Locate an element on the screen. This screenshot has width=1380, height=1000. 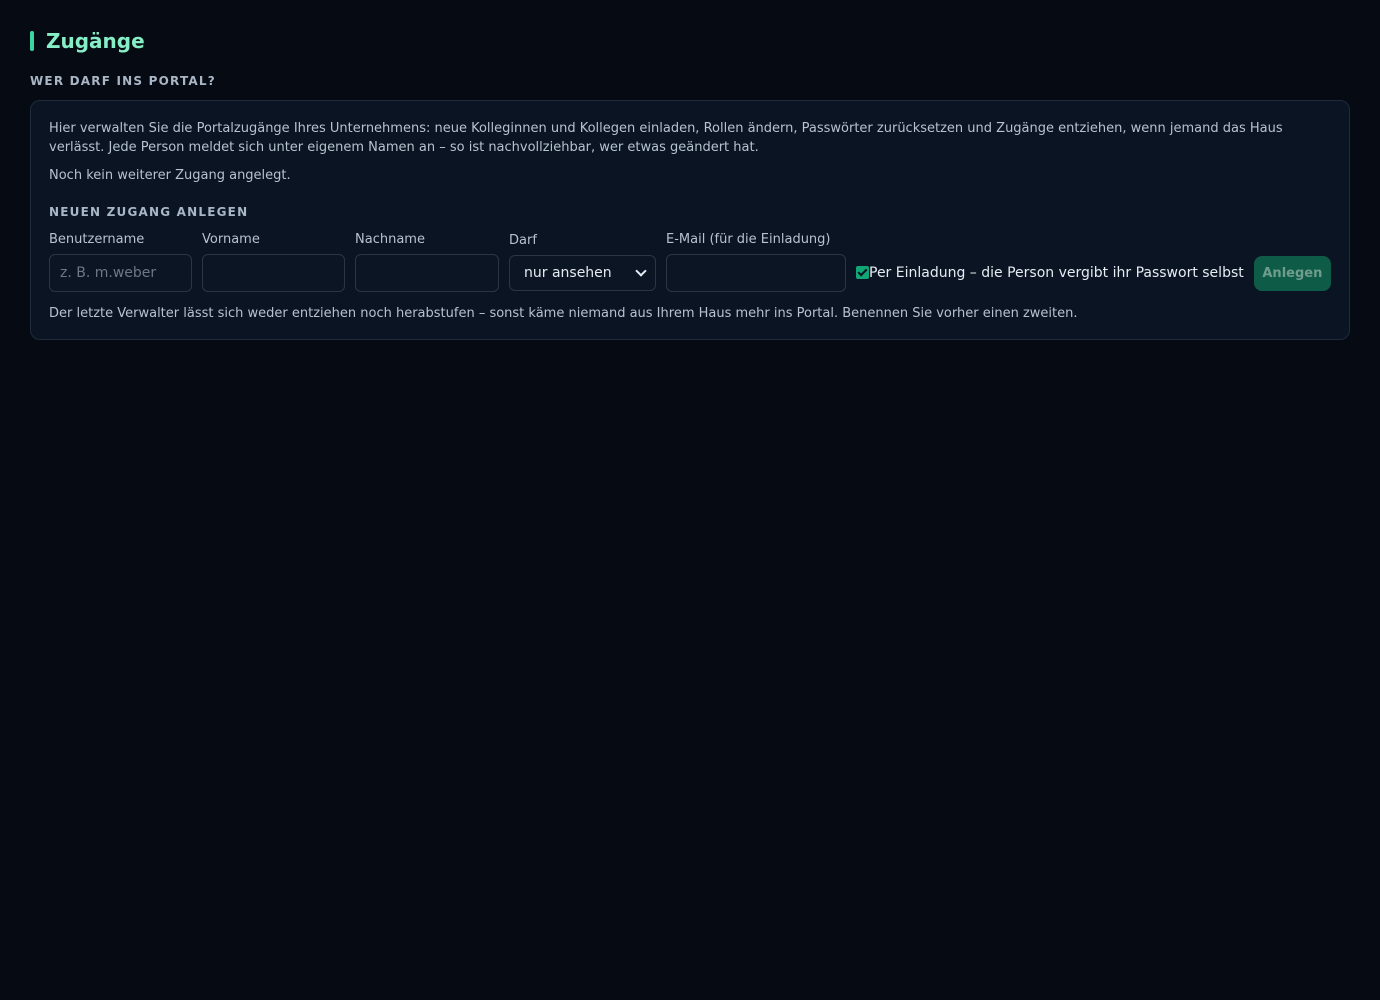
firstname-input is located at coordinates (273, 273).